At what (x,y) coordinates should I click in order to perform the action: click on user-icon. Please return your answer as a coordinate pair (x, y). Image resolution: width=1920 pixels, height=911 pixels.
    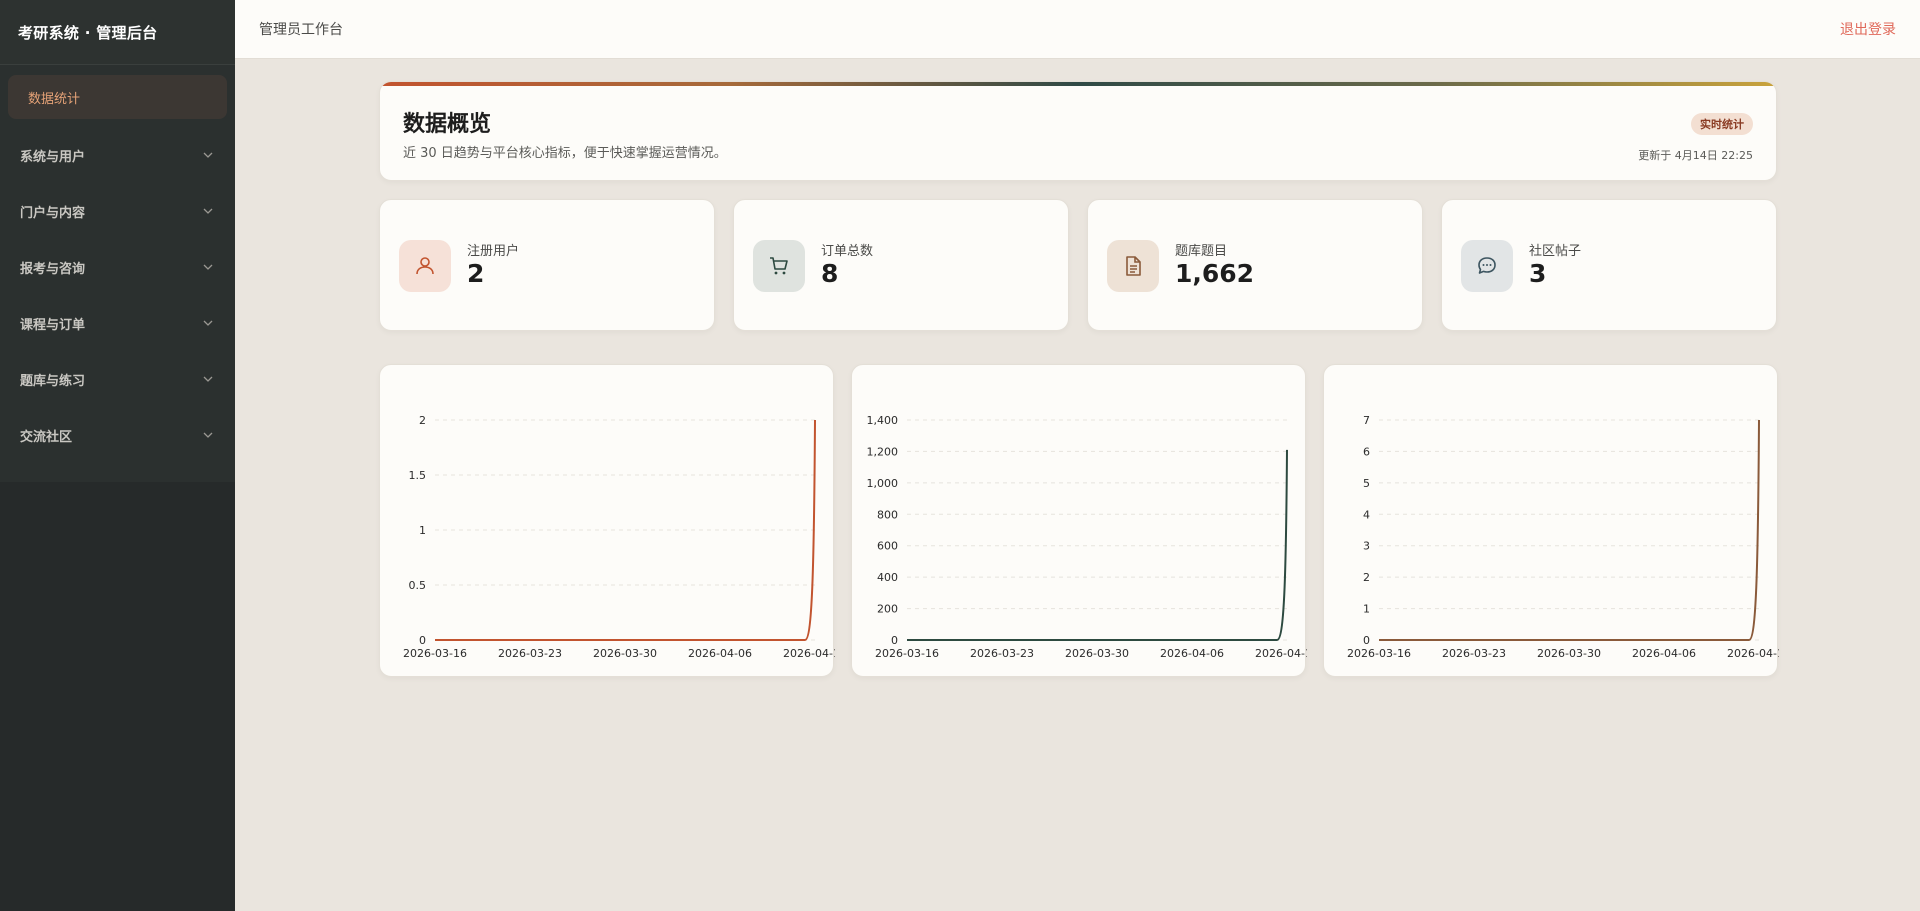
    Looking at the image, I should click on (425, 266).